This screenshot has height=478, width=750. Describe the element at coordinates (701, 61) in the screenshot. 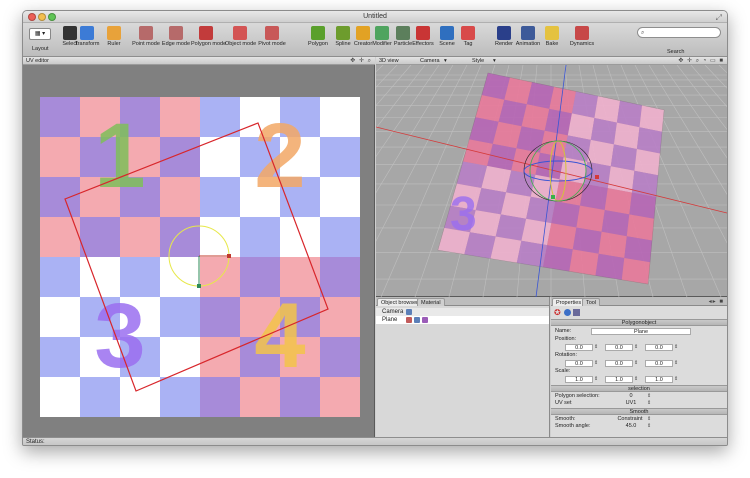

I see `view-controls-icon: ✥ ✛ ⌕ ◔ ▭ ■` at that location.